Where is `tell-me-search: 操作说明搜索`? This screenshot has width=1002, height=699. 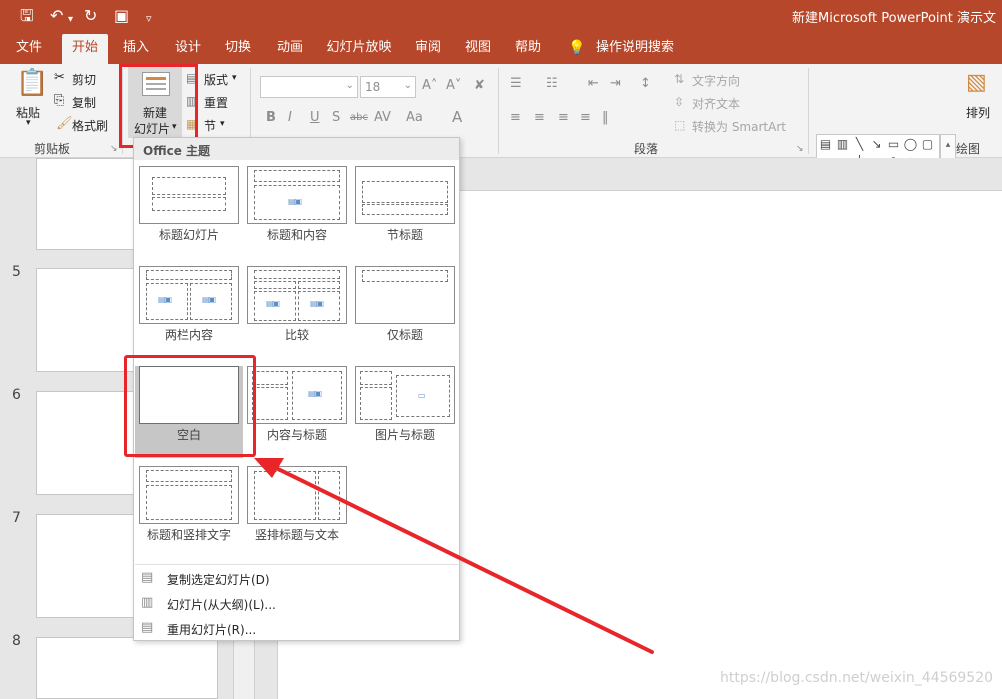 tell-me-search: 操作说明搜索 is located at coordinates (635, 49).